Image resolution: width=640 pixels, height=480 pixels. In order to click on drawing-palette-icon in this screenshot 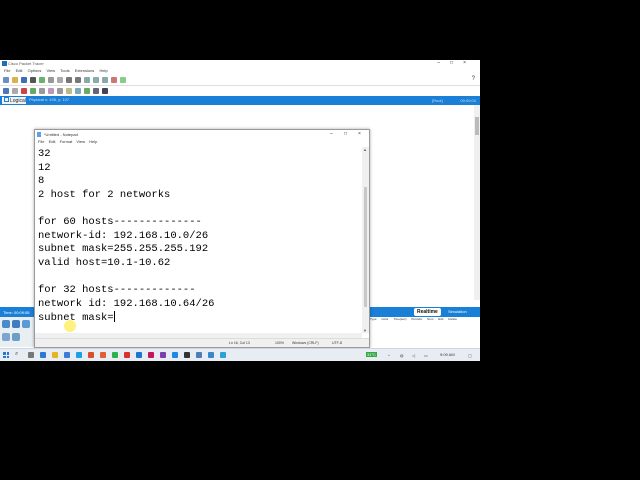, I will do `click(114, 80)`.